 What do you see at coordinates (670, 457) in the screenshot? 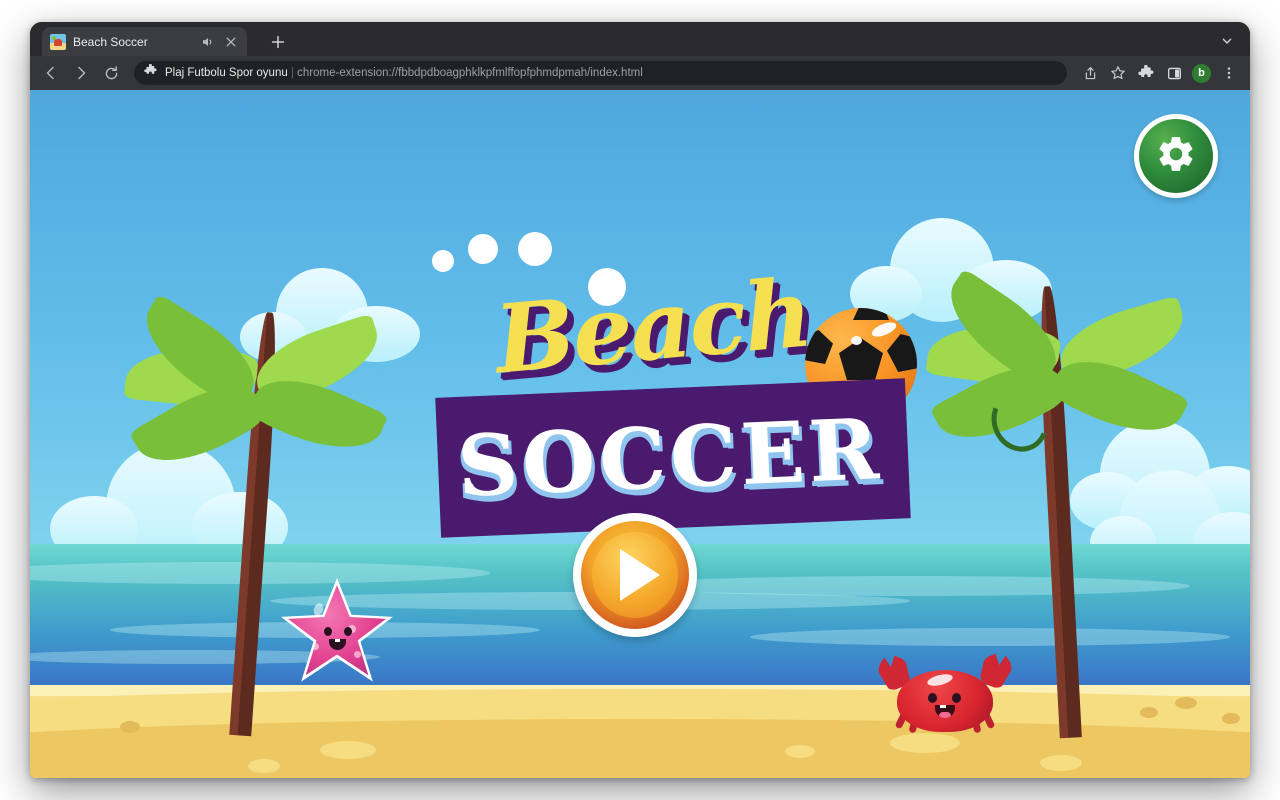
I see `logo-block-text: SOCCER` at bounding box center [670, 457].